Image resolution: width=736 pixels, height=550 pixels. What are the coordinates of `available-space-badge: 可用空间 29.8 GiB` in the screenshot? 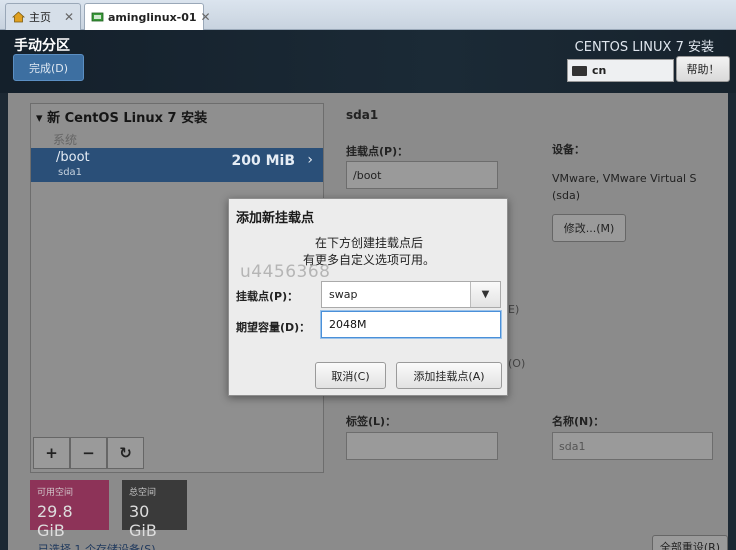 It's located at (69, 510).